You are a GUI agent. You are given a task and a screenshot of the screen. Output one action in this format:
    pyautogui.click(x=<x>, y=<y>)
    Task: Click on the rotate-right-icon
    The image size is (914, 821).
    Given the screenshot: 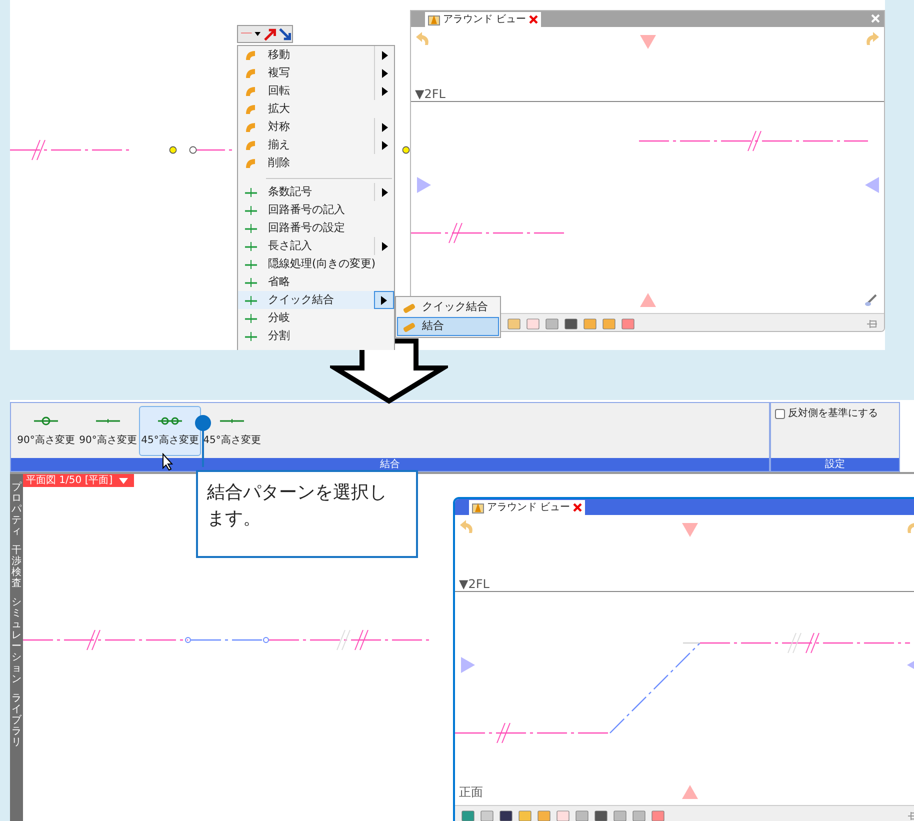 What is the action you would take?
    pyautogui.click(x=872, y=39)
    